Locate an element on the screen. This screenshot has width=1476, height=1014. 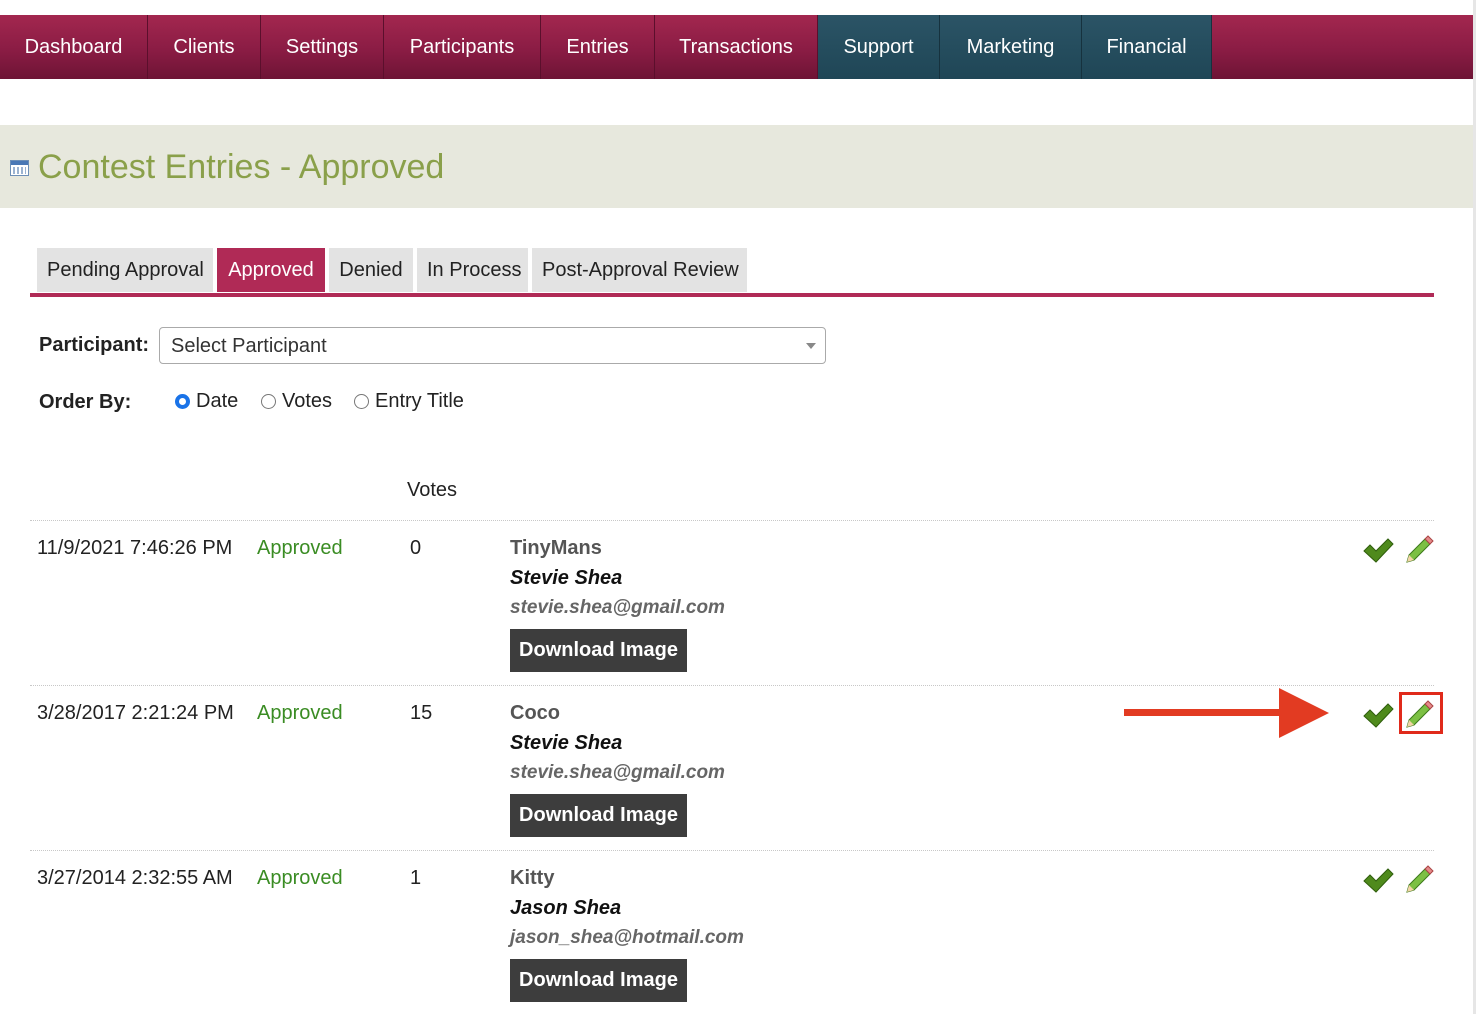
order-date-label: Date is located at coordinates (217, 401).